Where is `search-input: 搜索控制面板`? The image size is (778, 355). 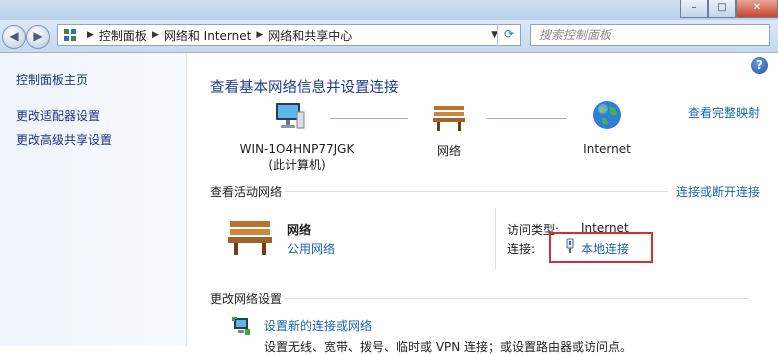
search-input: 搜索控制面板 is located at coordinates (650, 35).